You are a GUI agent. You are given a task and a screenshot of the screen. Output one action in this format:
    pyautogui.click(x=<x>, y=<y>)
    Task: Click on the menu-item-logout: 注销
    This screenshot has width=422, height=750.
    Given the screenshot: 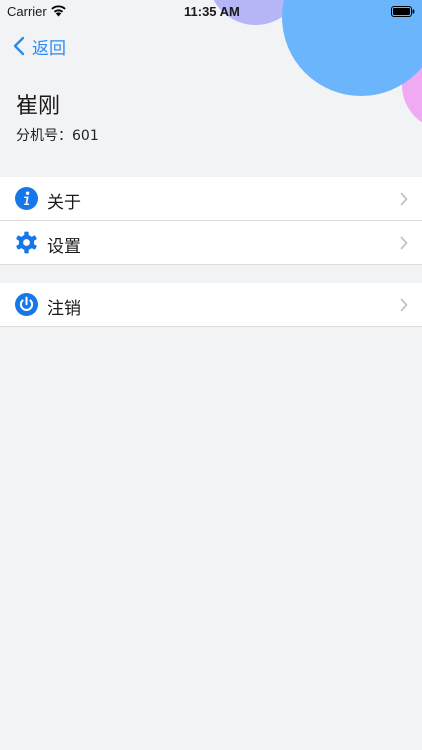 What is the action you would take?
    pyautogui.click(x=211, y=305)
    